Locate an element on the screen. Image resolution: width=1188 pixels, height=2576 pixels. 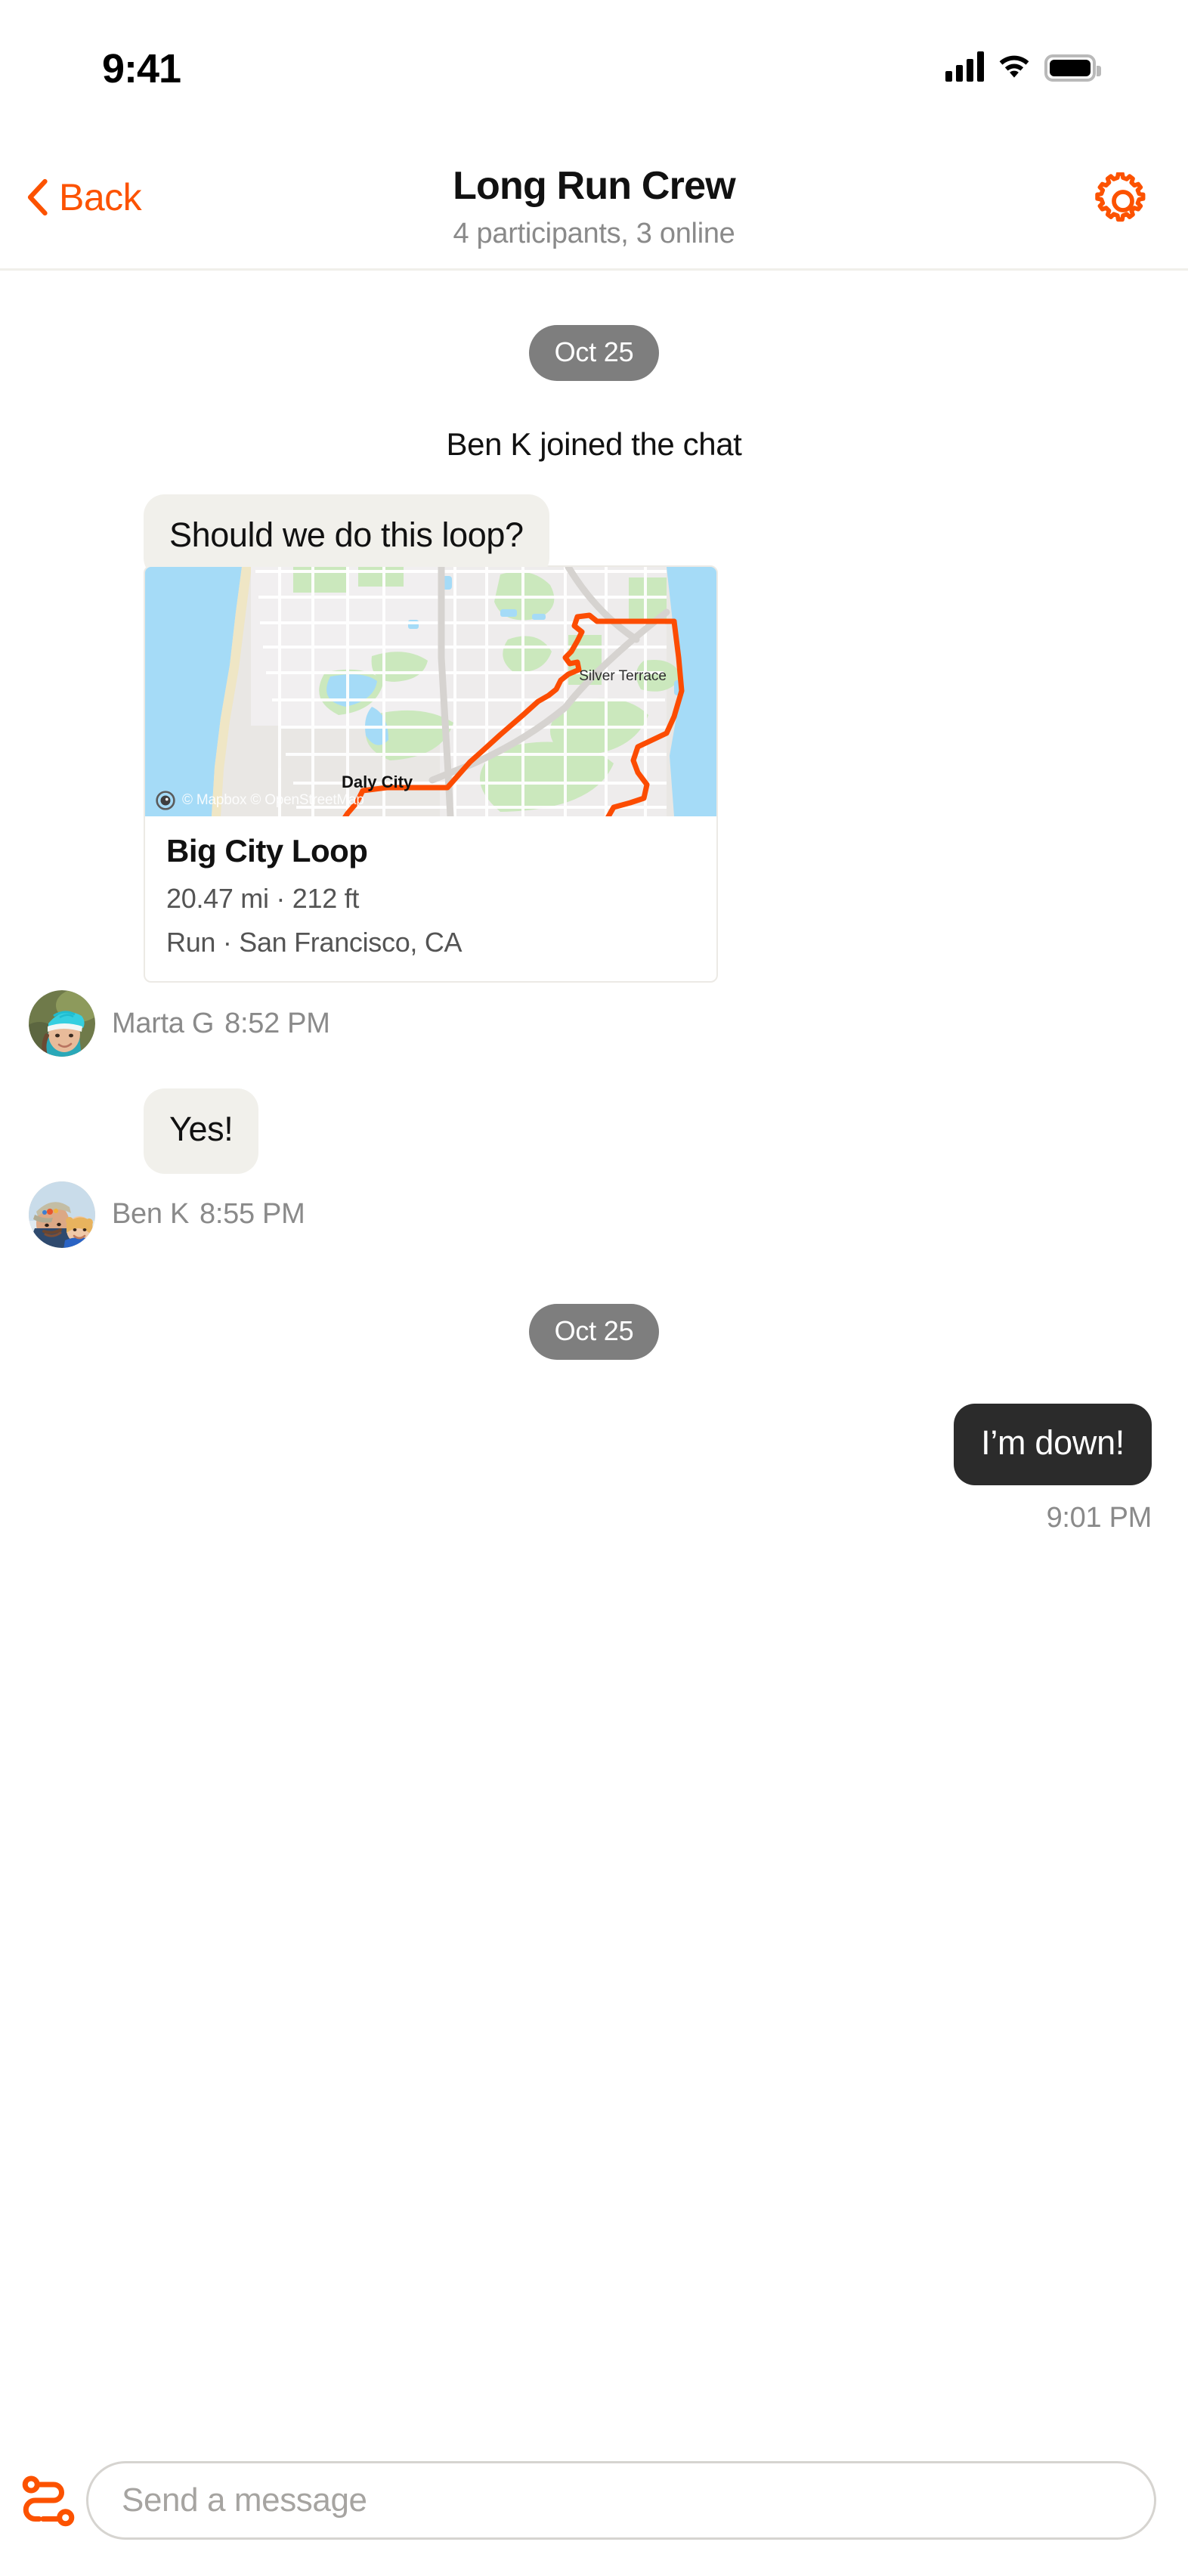
nav-title-block: Long Run Crew 4 participants, 3 online is located at coordinates (594, 206).